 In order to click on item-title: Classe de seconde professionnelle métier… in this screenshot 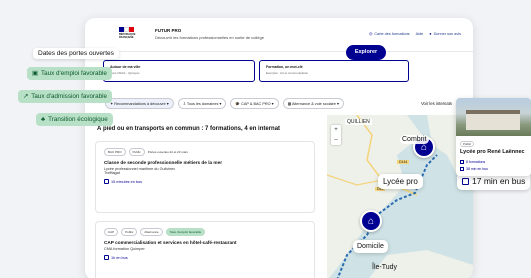, I will do `click(163, 162)`.